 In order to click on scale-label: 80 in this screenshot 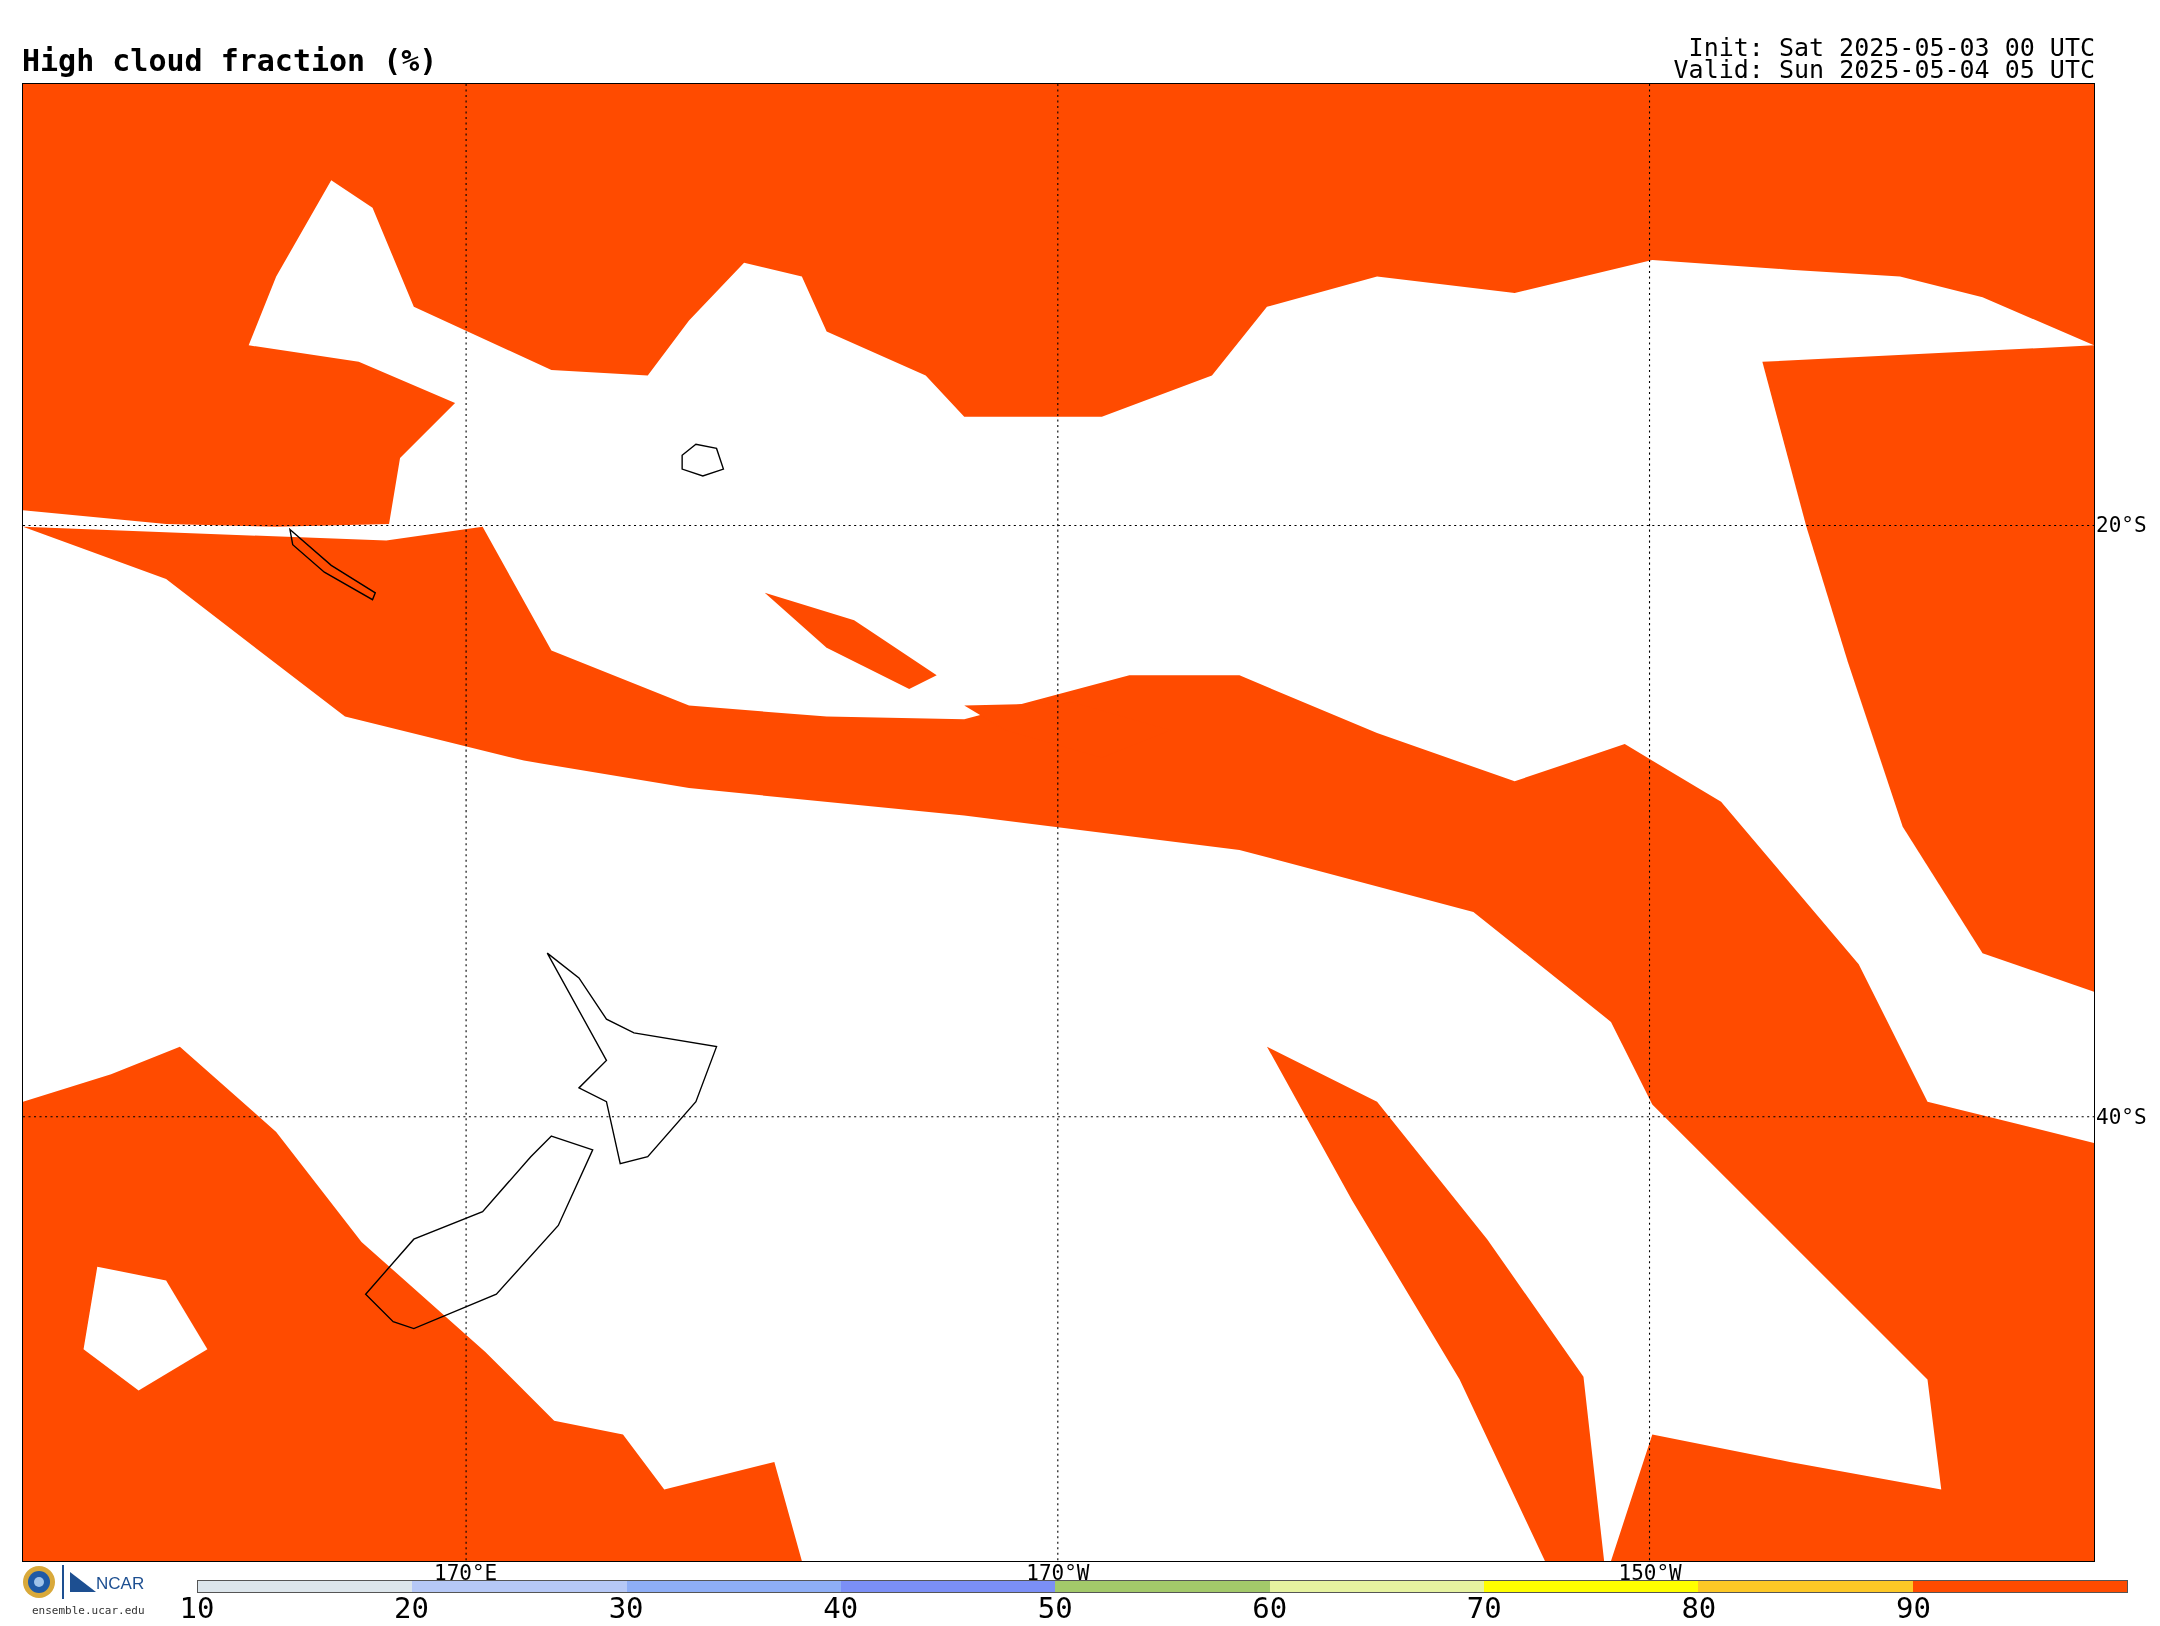, I will do `click(1699, 1608)`.